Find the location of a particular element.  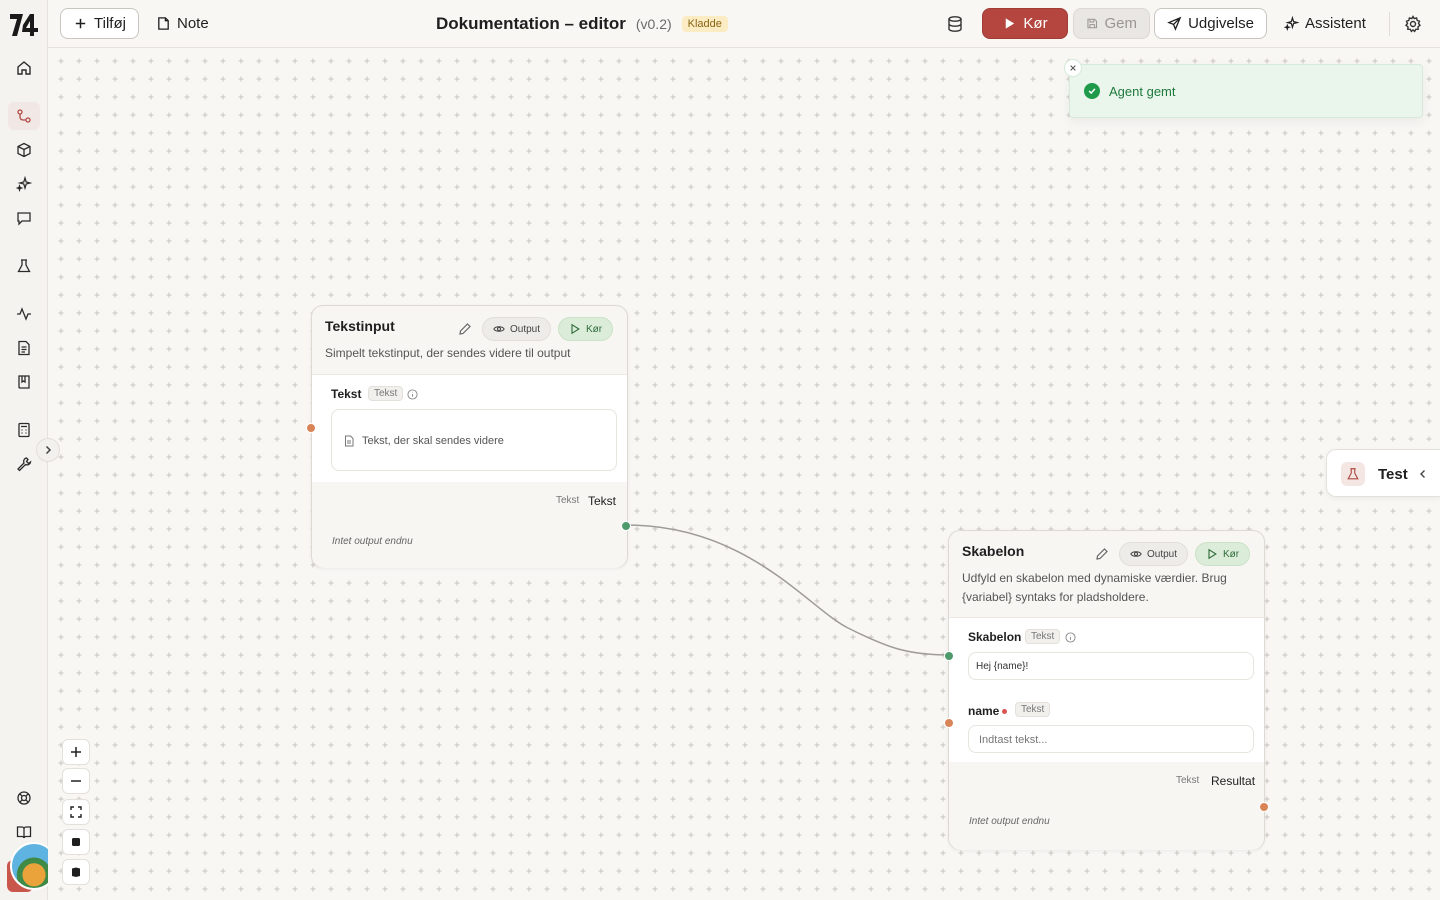

docs-icon is located at coordinates (24, 832).